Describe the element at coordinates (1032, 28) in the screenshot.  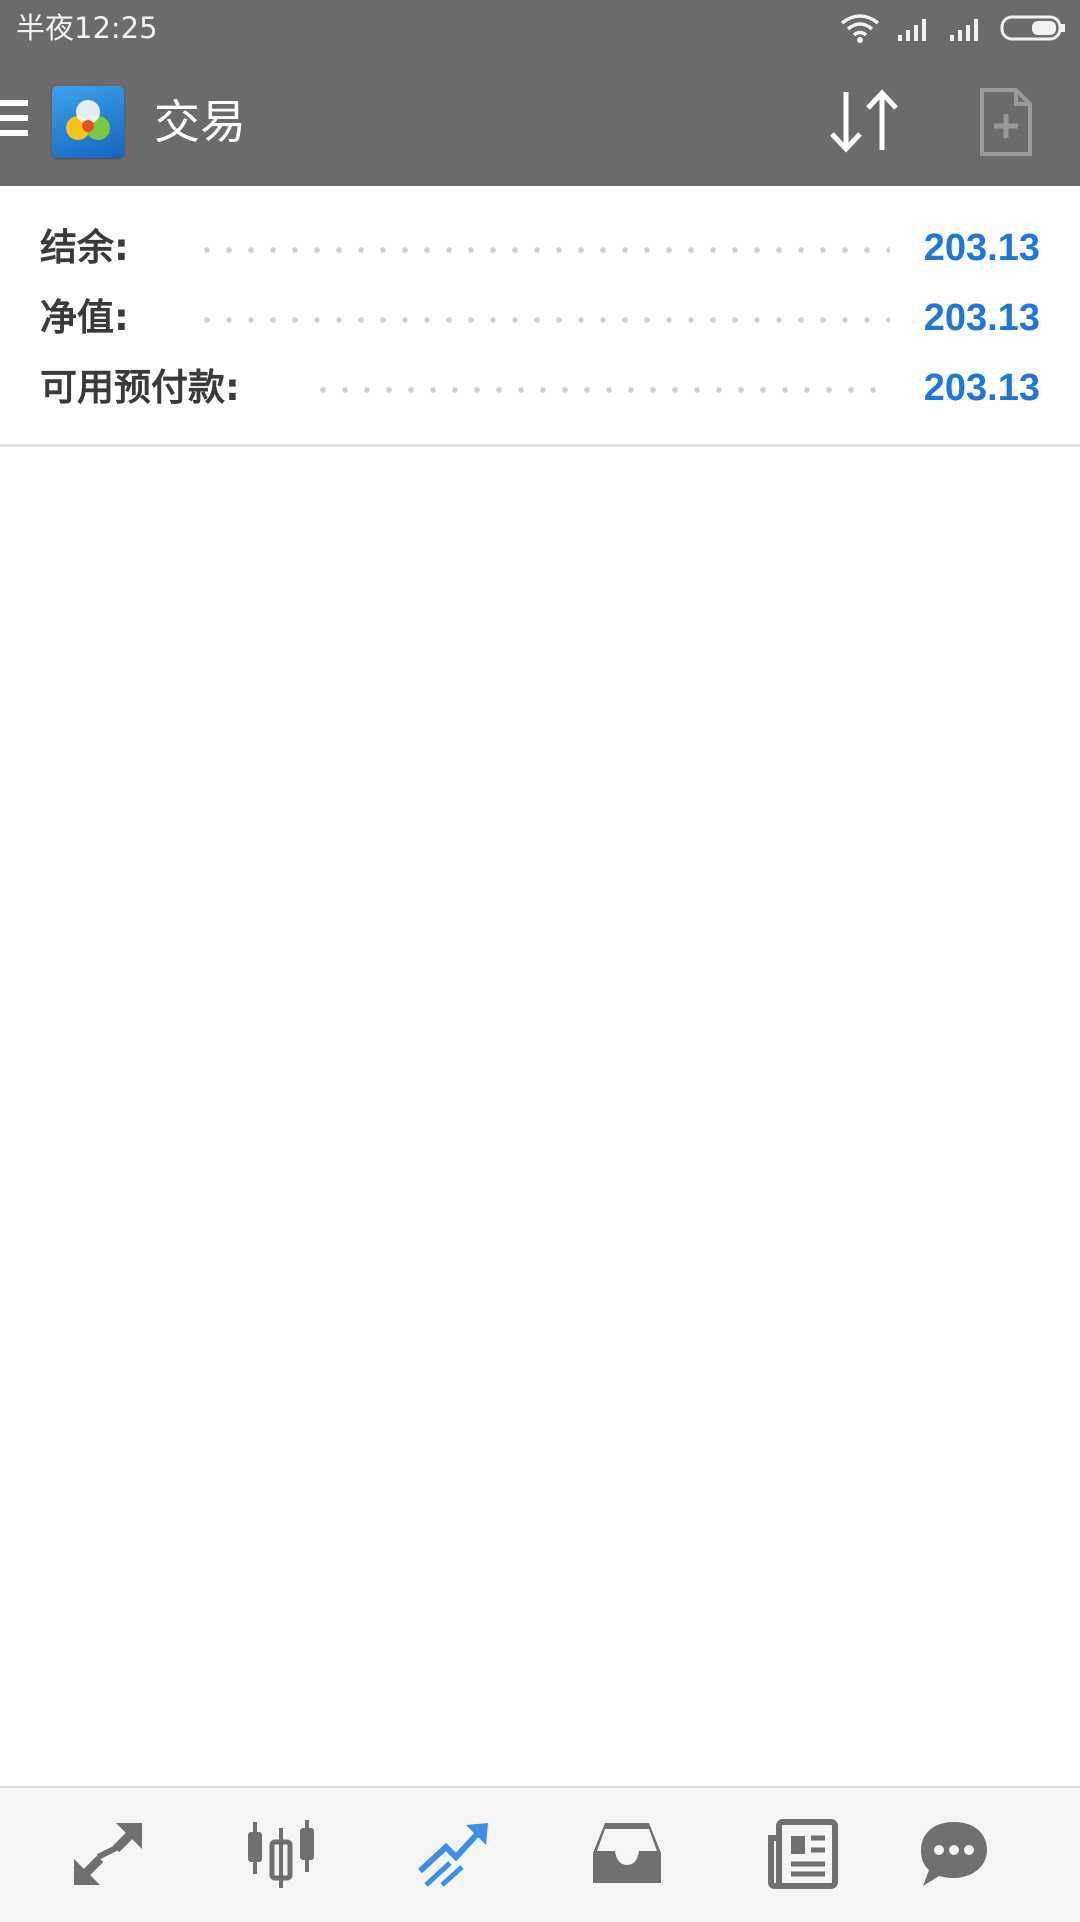
I see `battery-icon` at that location.